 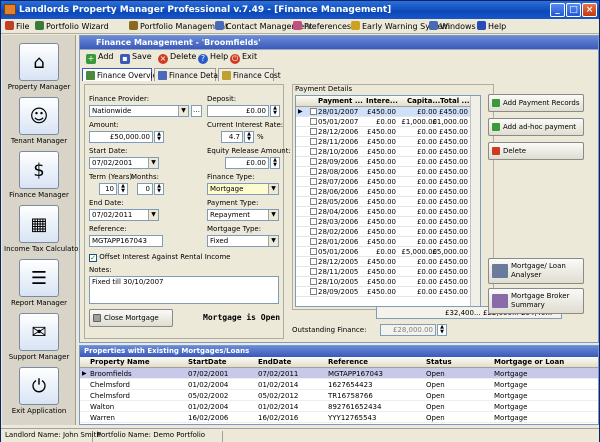 What do you see at coordinates (388, 222) in the screenshot?
I see `payment-row: 28/03/2006 £450.00 £0.00 £450.00` at bounding box center [388, 222].